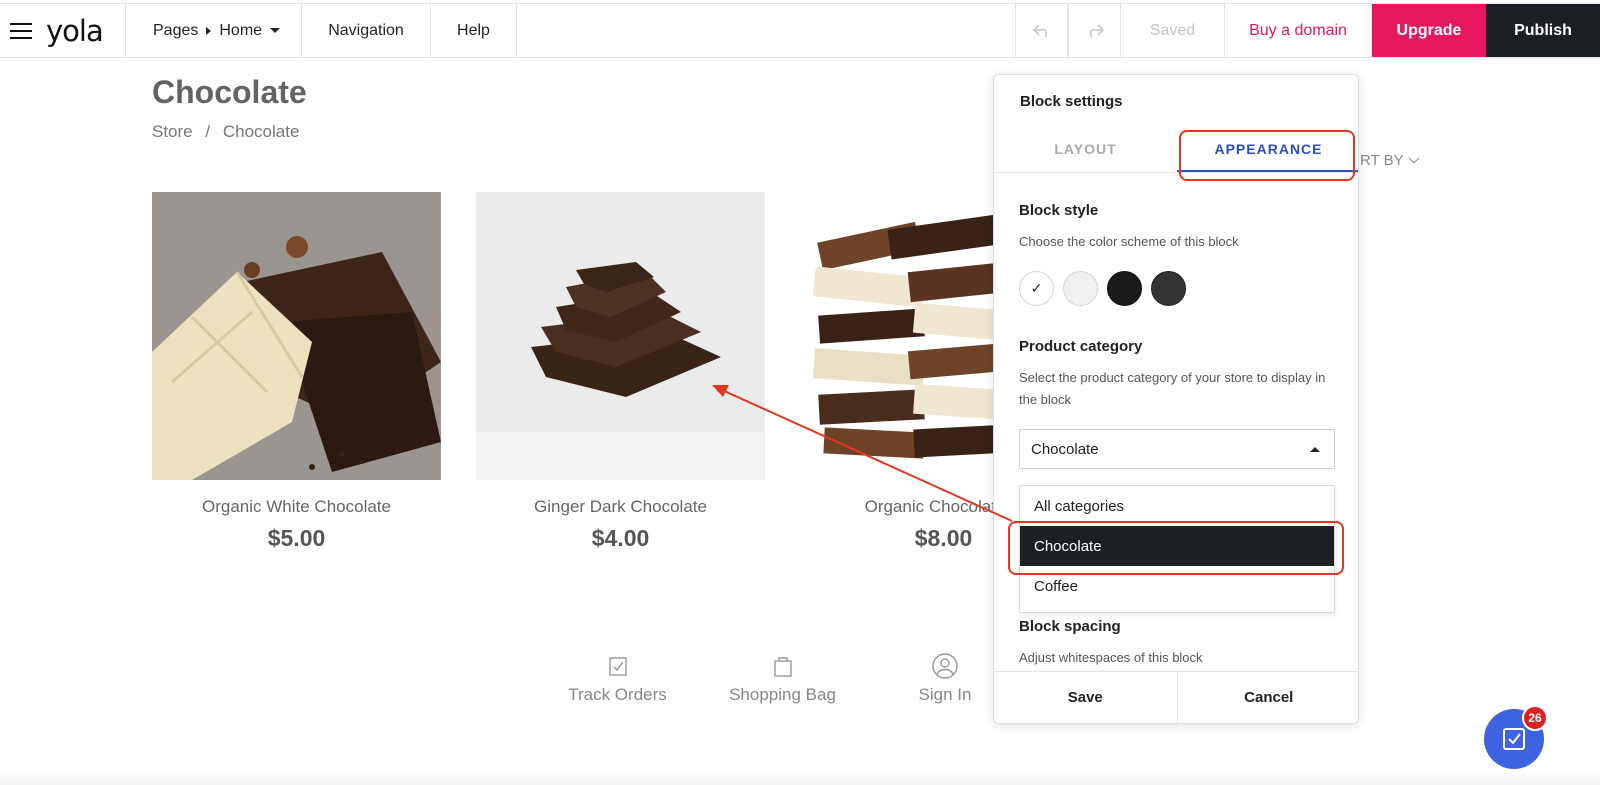  I want to click on tab-layout: LAYOUT, so click(1085, 155).